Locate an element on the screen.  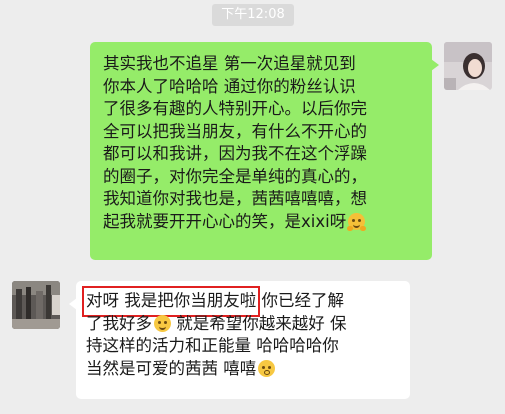
message-line: 都可以和我讲，因为我不在这个浮躁 is located at coordinates (235, 153).